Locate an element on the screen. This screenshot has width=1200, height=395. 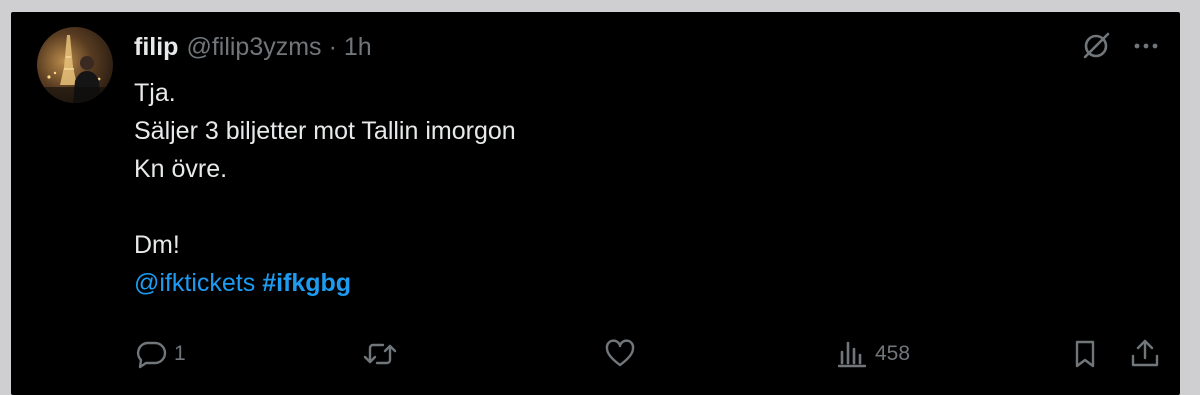
bookmark-icon is located at coordinates (1085, 354).